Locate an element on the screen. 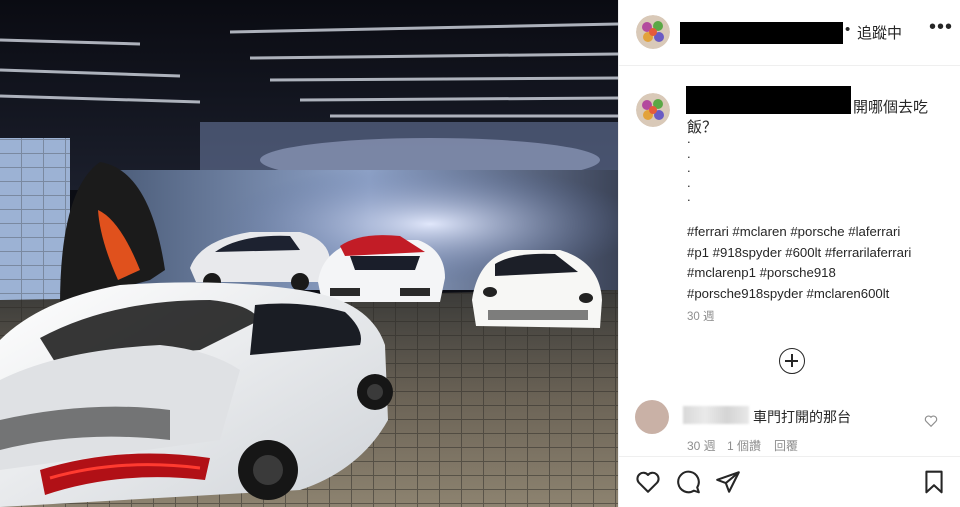 Image resolution: width=960 pixels, height=507 pixels. caption-text-line-2: 飯？ is located at coordinates (702, 127).